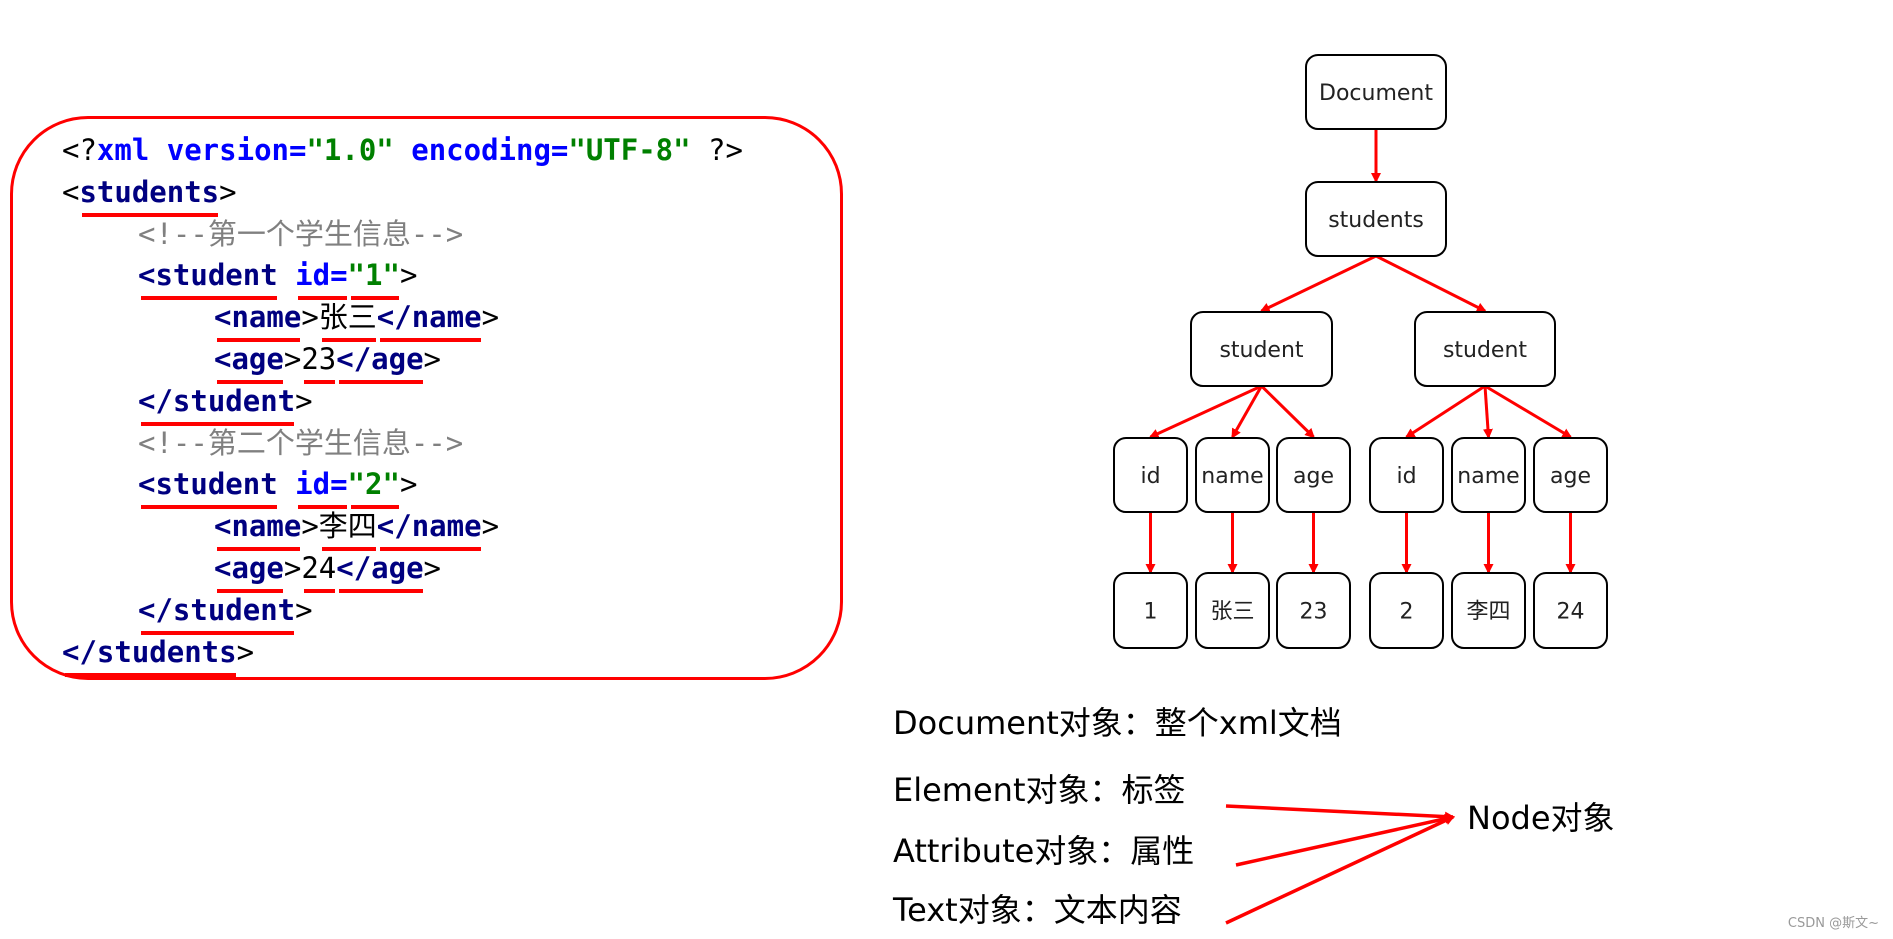 Image resolution: width=1893 pixels, height=939 pixels. What do you see at coordinates (1431, 283) in the screenshot?
I see `tree-edge-students-student2` at bounding box center [1431, 283].